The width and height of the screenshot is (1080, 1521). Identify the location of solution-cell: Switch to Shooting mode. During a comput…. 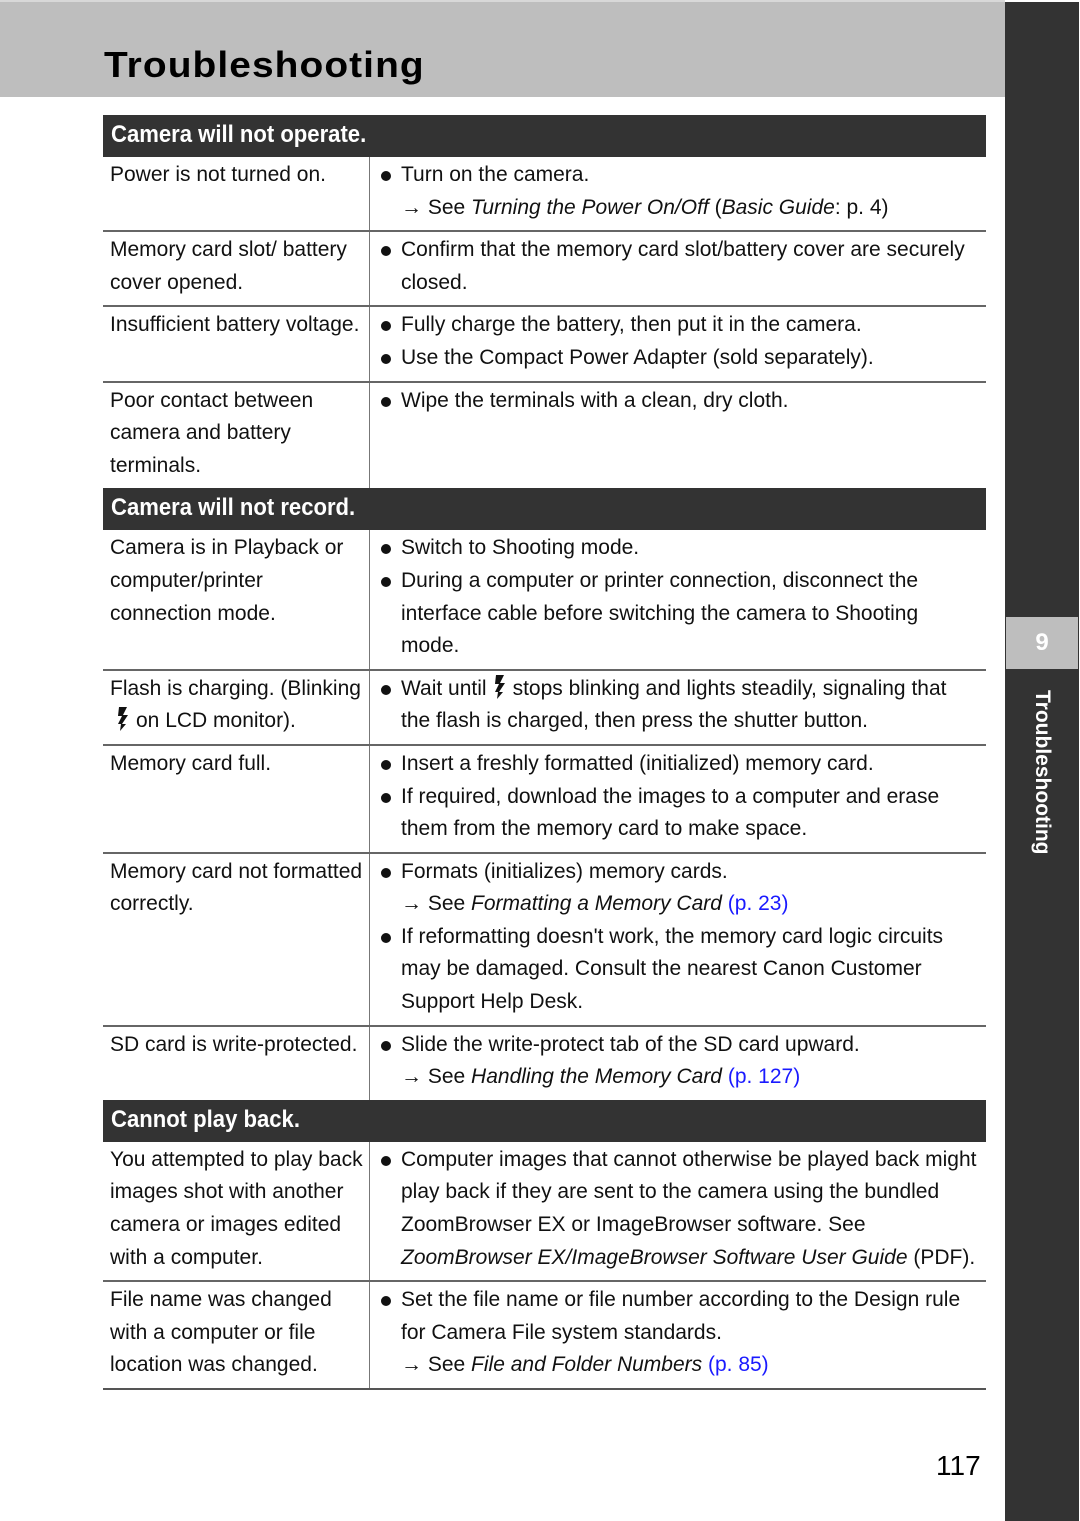
(678, 599).